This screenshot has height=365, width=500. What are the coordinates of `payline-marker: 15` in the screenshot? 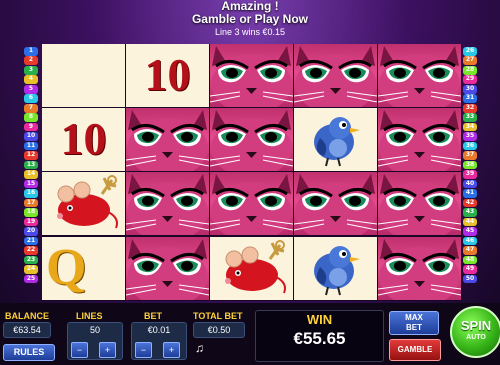 It's located at (31, 184).